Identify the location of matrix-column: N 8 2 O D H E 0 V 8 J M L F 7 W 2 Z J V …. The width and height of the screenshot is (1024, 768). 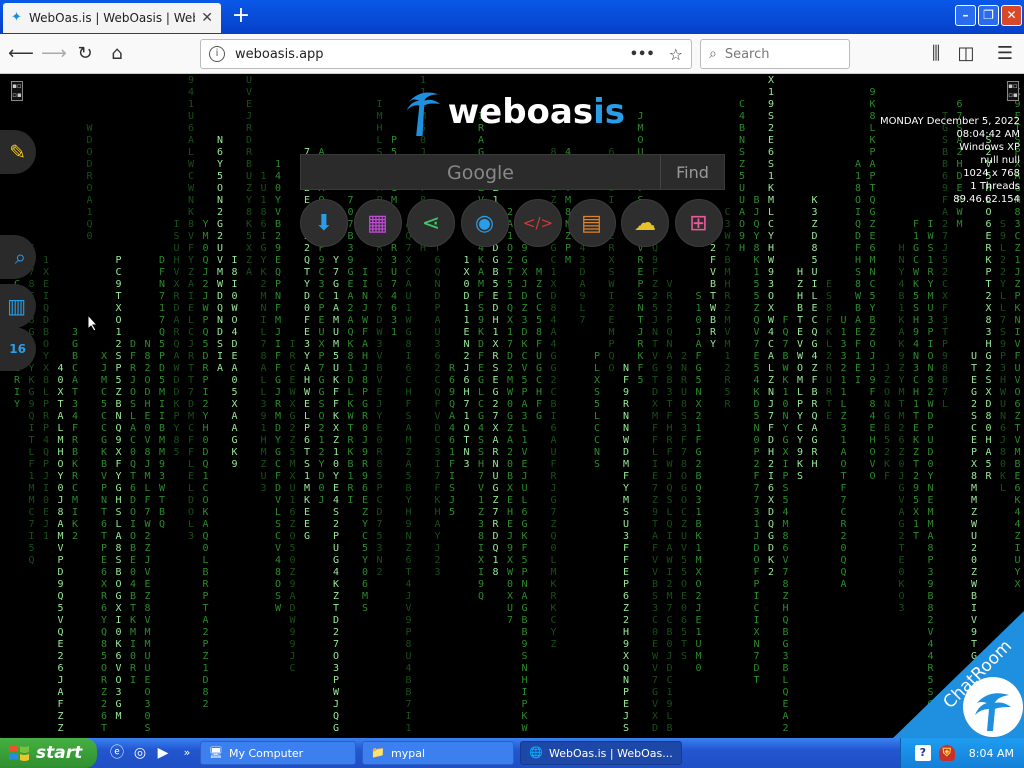
(147, 536).